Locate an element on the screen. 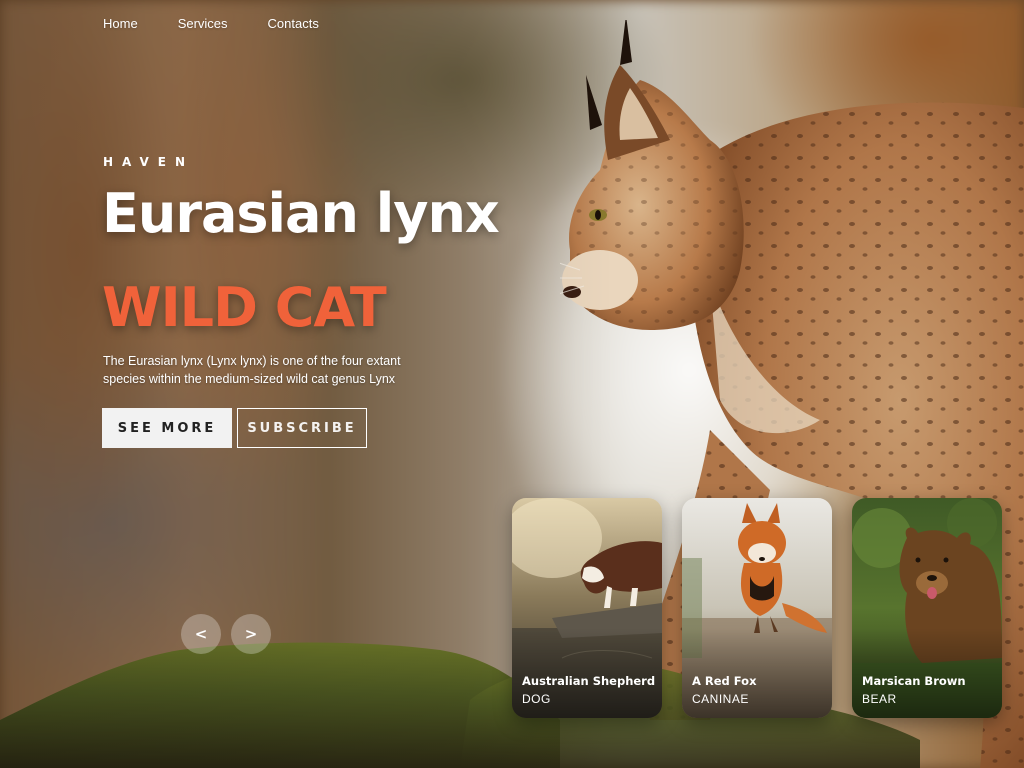  card-category: DOG is located at coordinates (536, 699).